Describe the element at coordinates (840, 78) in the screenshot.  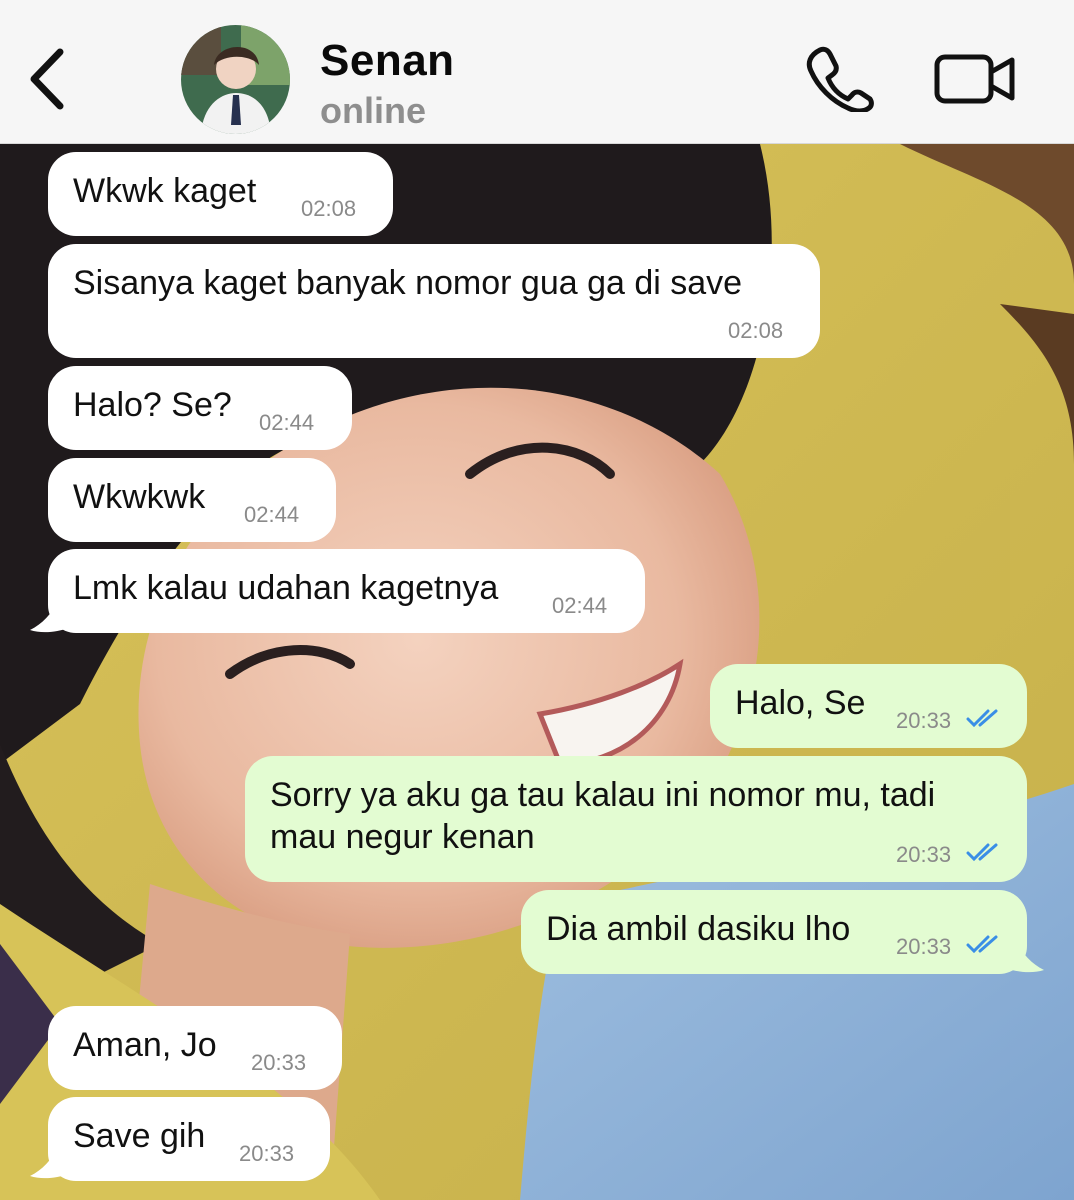
I see `phone-icon` at that location.